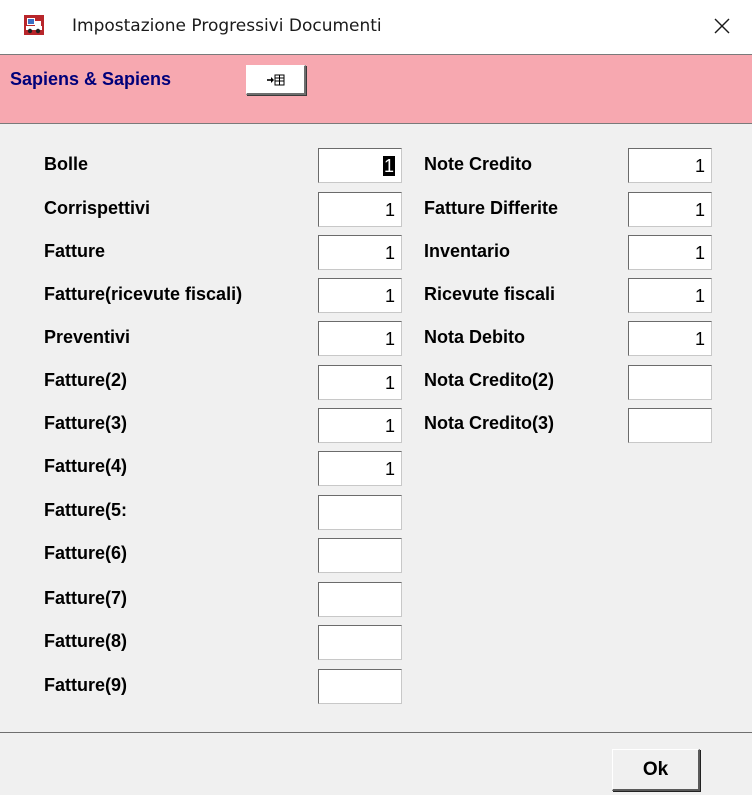  What do you see at coordinates (87, 337) in the screenshot?
I see `label-preventivi: Preventivi` at bounding box center [87, 337].